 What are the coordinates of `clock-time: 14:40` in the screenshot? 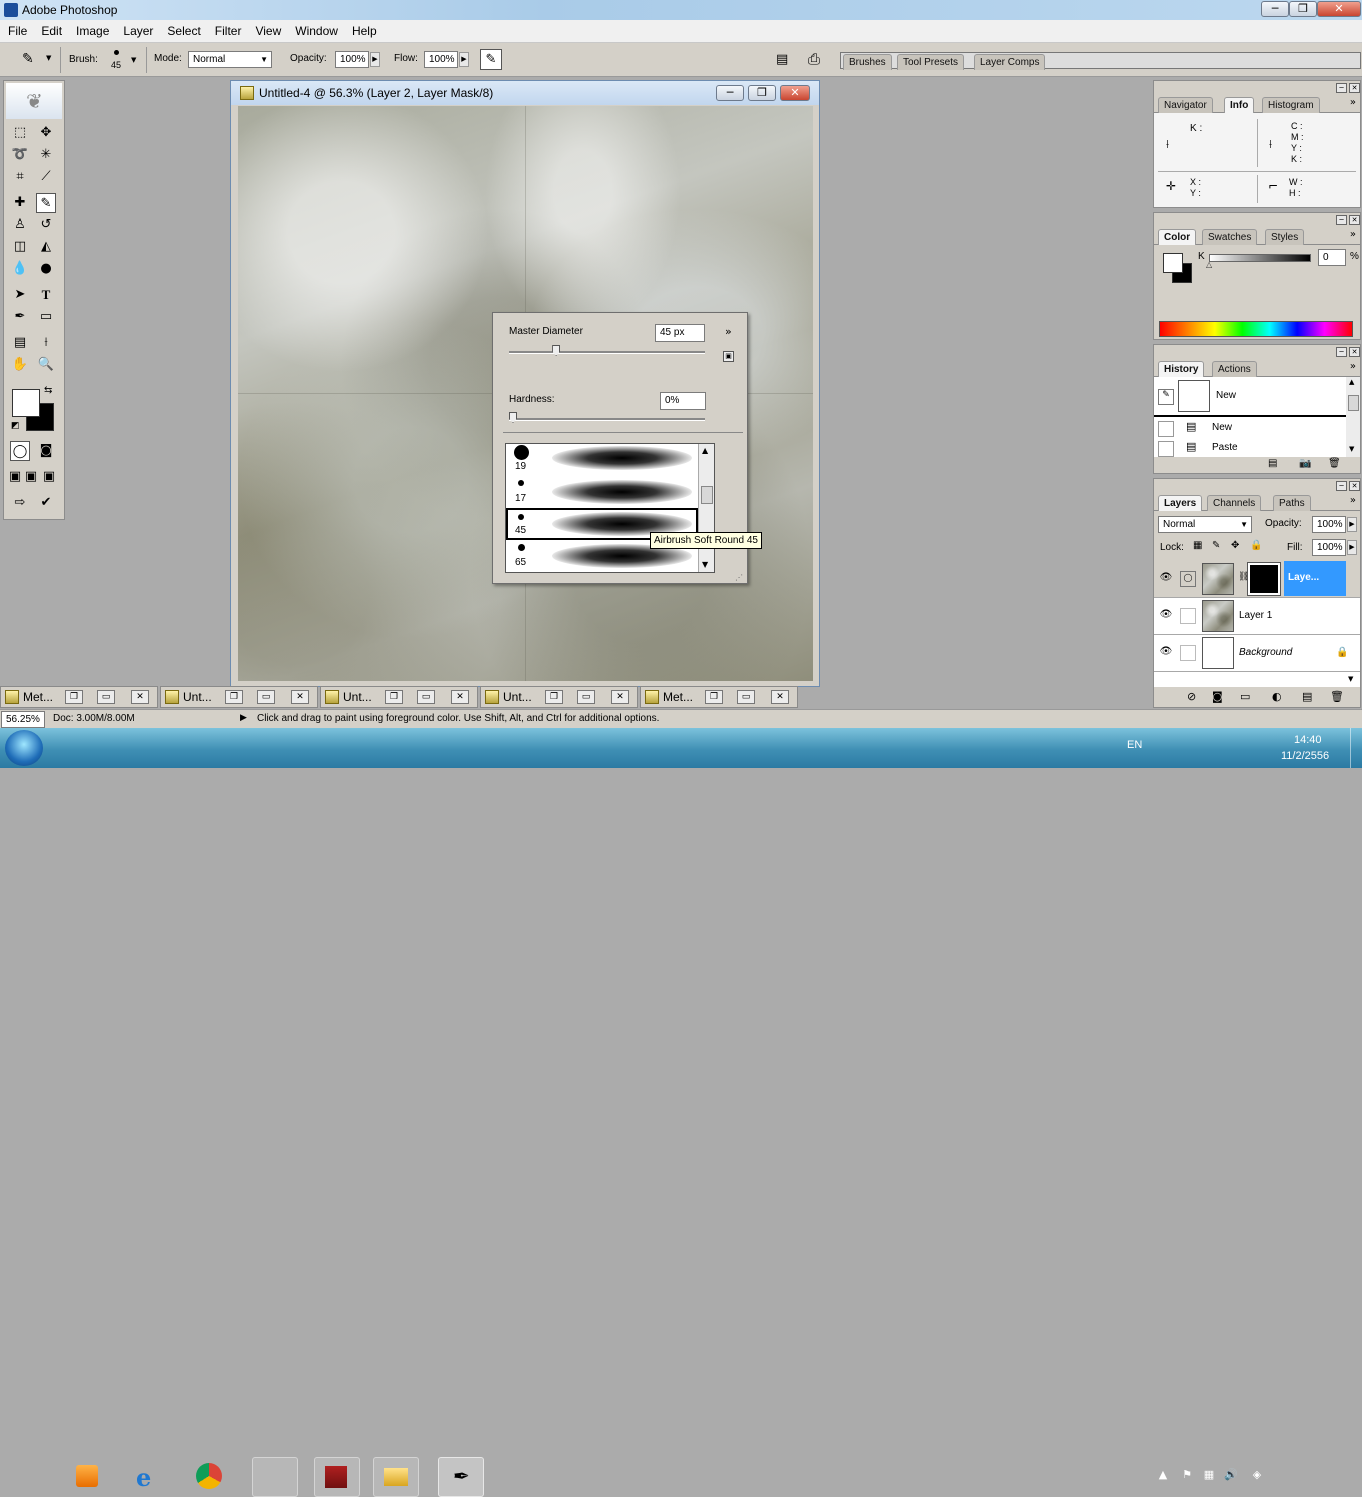 It's located at (1308, 740).